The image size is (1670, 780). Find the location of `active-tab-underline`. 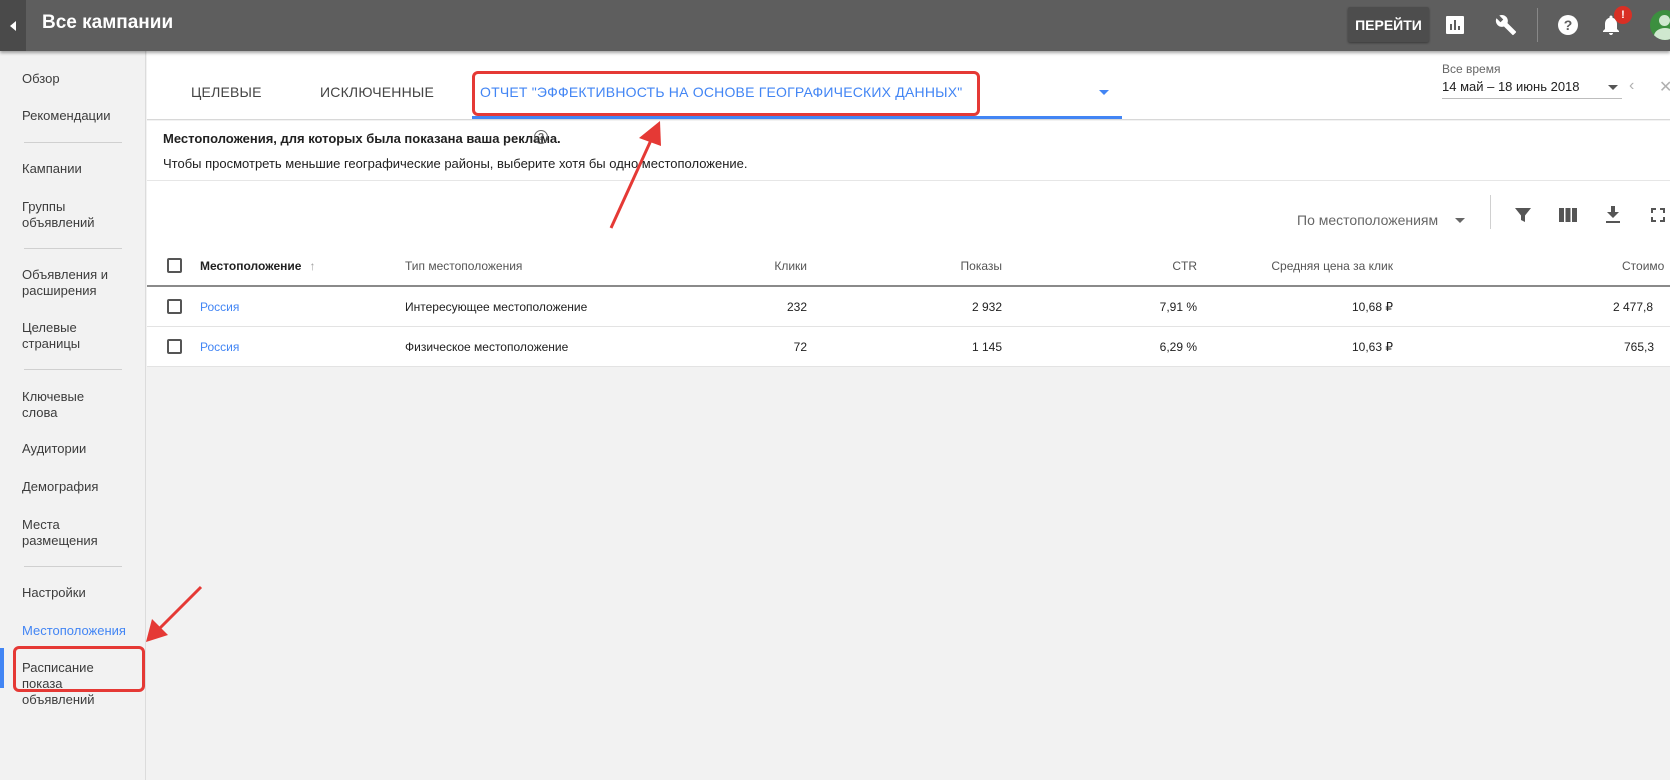

active-tab-underline is located at coordinates (797, 117).